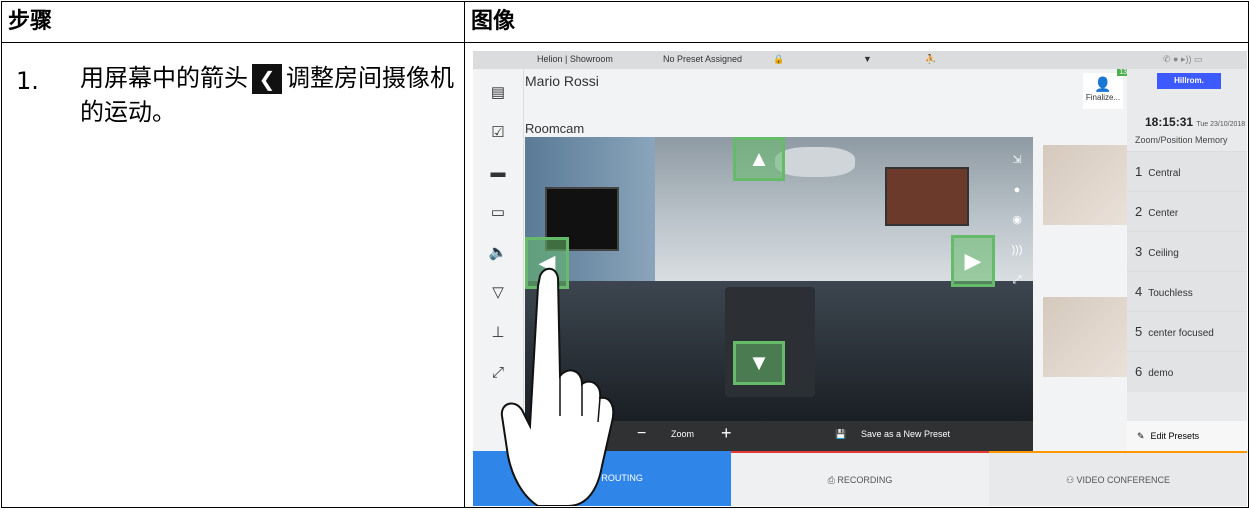 This screenshot has width=1250, height=510. What do you see at coordinates (703, 59) in the screenshot?
I see `preset-status: No Preset Assigned` at bounding box center [703, 59].